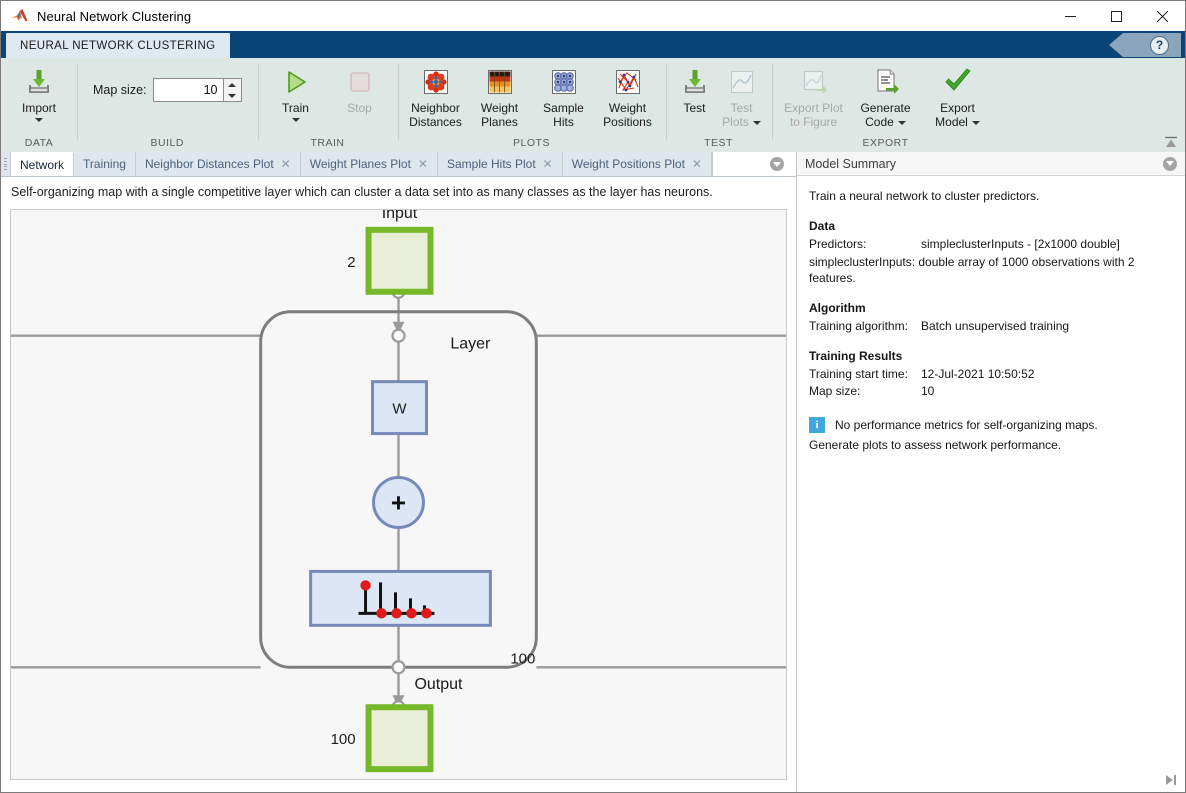  I want to click on tab-weight-planes-plot-label: Weight Planes Plot, so click(360, 164).